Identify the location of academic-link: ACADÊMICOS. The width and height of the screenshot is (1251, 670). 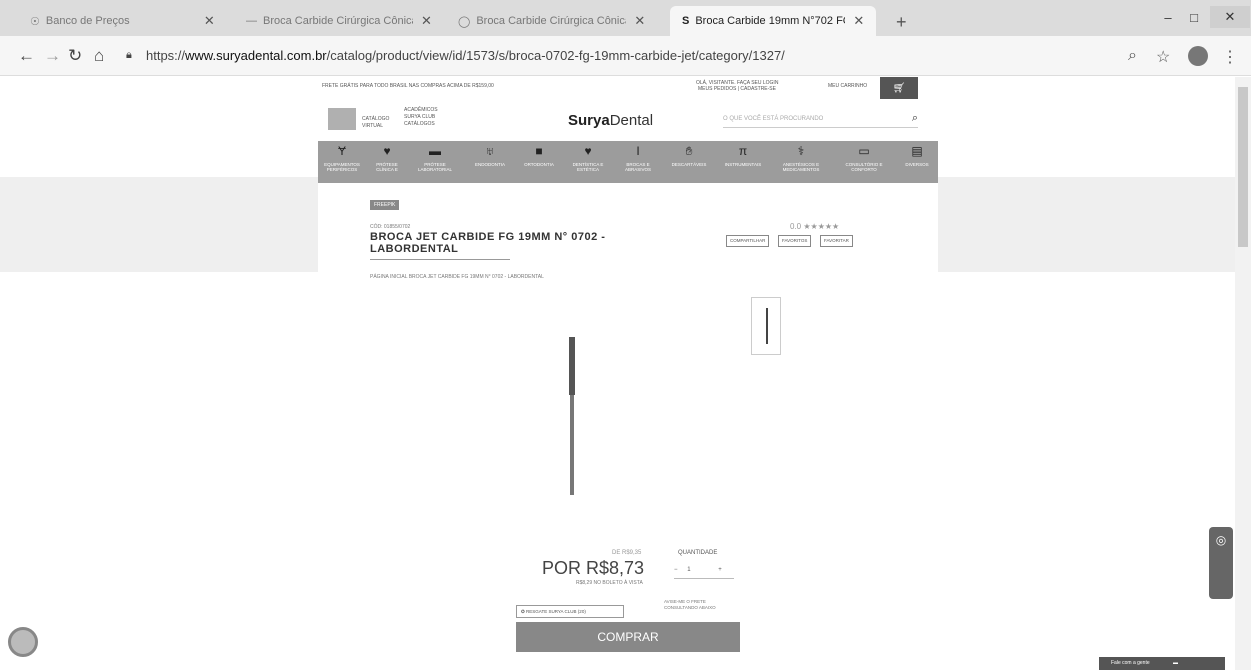
(421, 110).